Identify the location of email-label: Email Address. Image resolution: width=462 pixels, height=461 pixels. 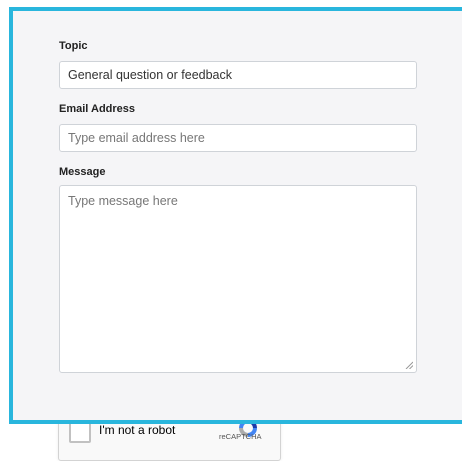
(97, 109).